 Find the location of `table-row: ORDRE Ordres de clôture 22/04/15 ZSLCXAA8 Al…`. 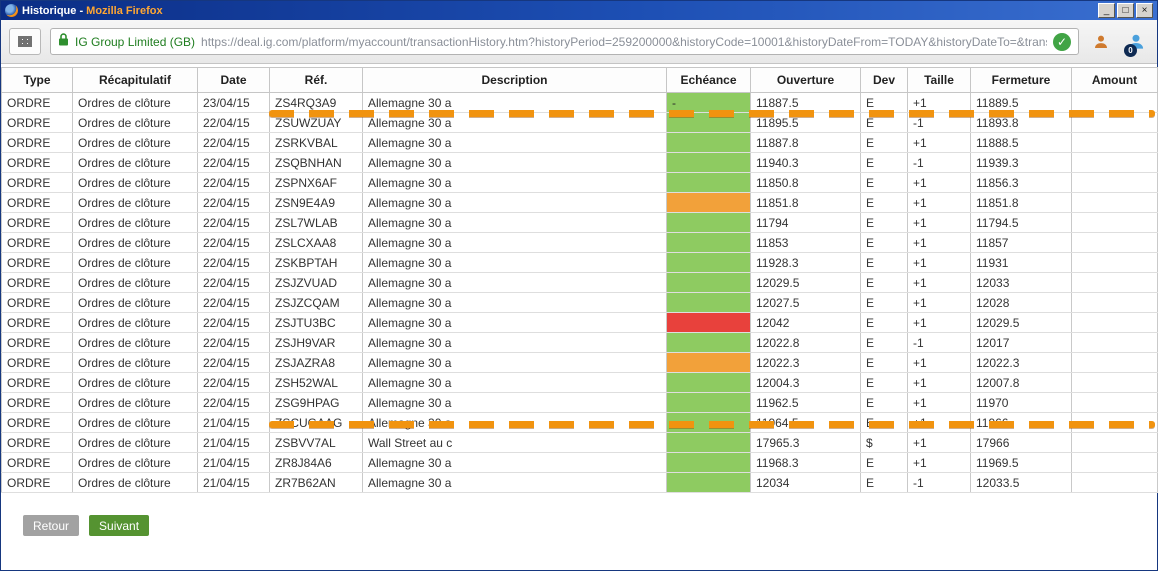

table-row: ORDRE Ordres de clôture 22/04/15 ZSLCXAA8 Al… is located at coordinates (579, 242).